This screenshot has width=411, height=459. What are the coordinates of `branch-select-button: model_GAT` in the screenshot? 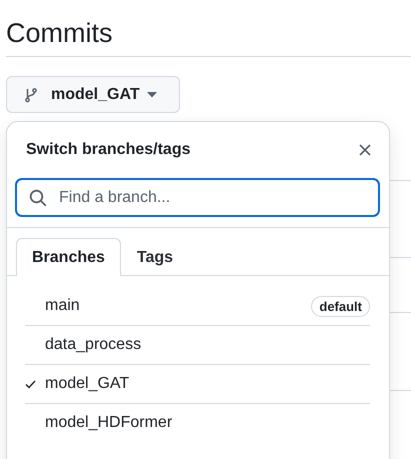 It's located at (93, 94).